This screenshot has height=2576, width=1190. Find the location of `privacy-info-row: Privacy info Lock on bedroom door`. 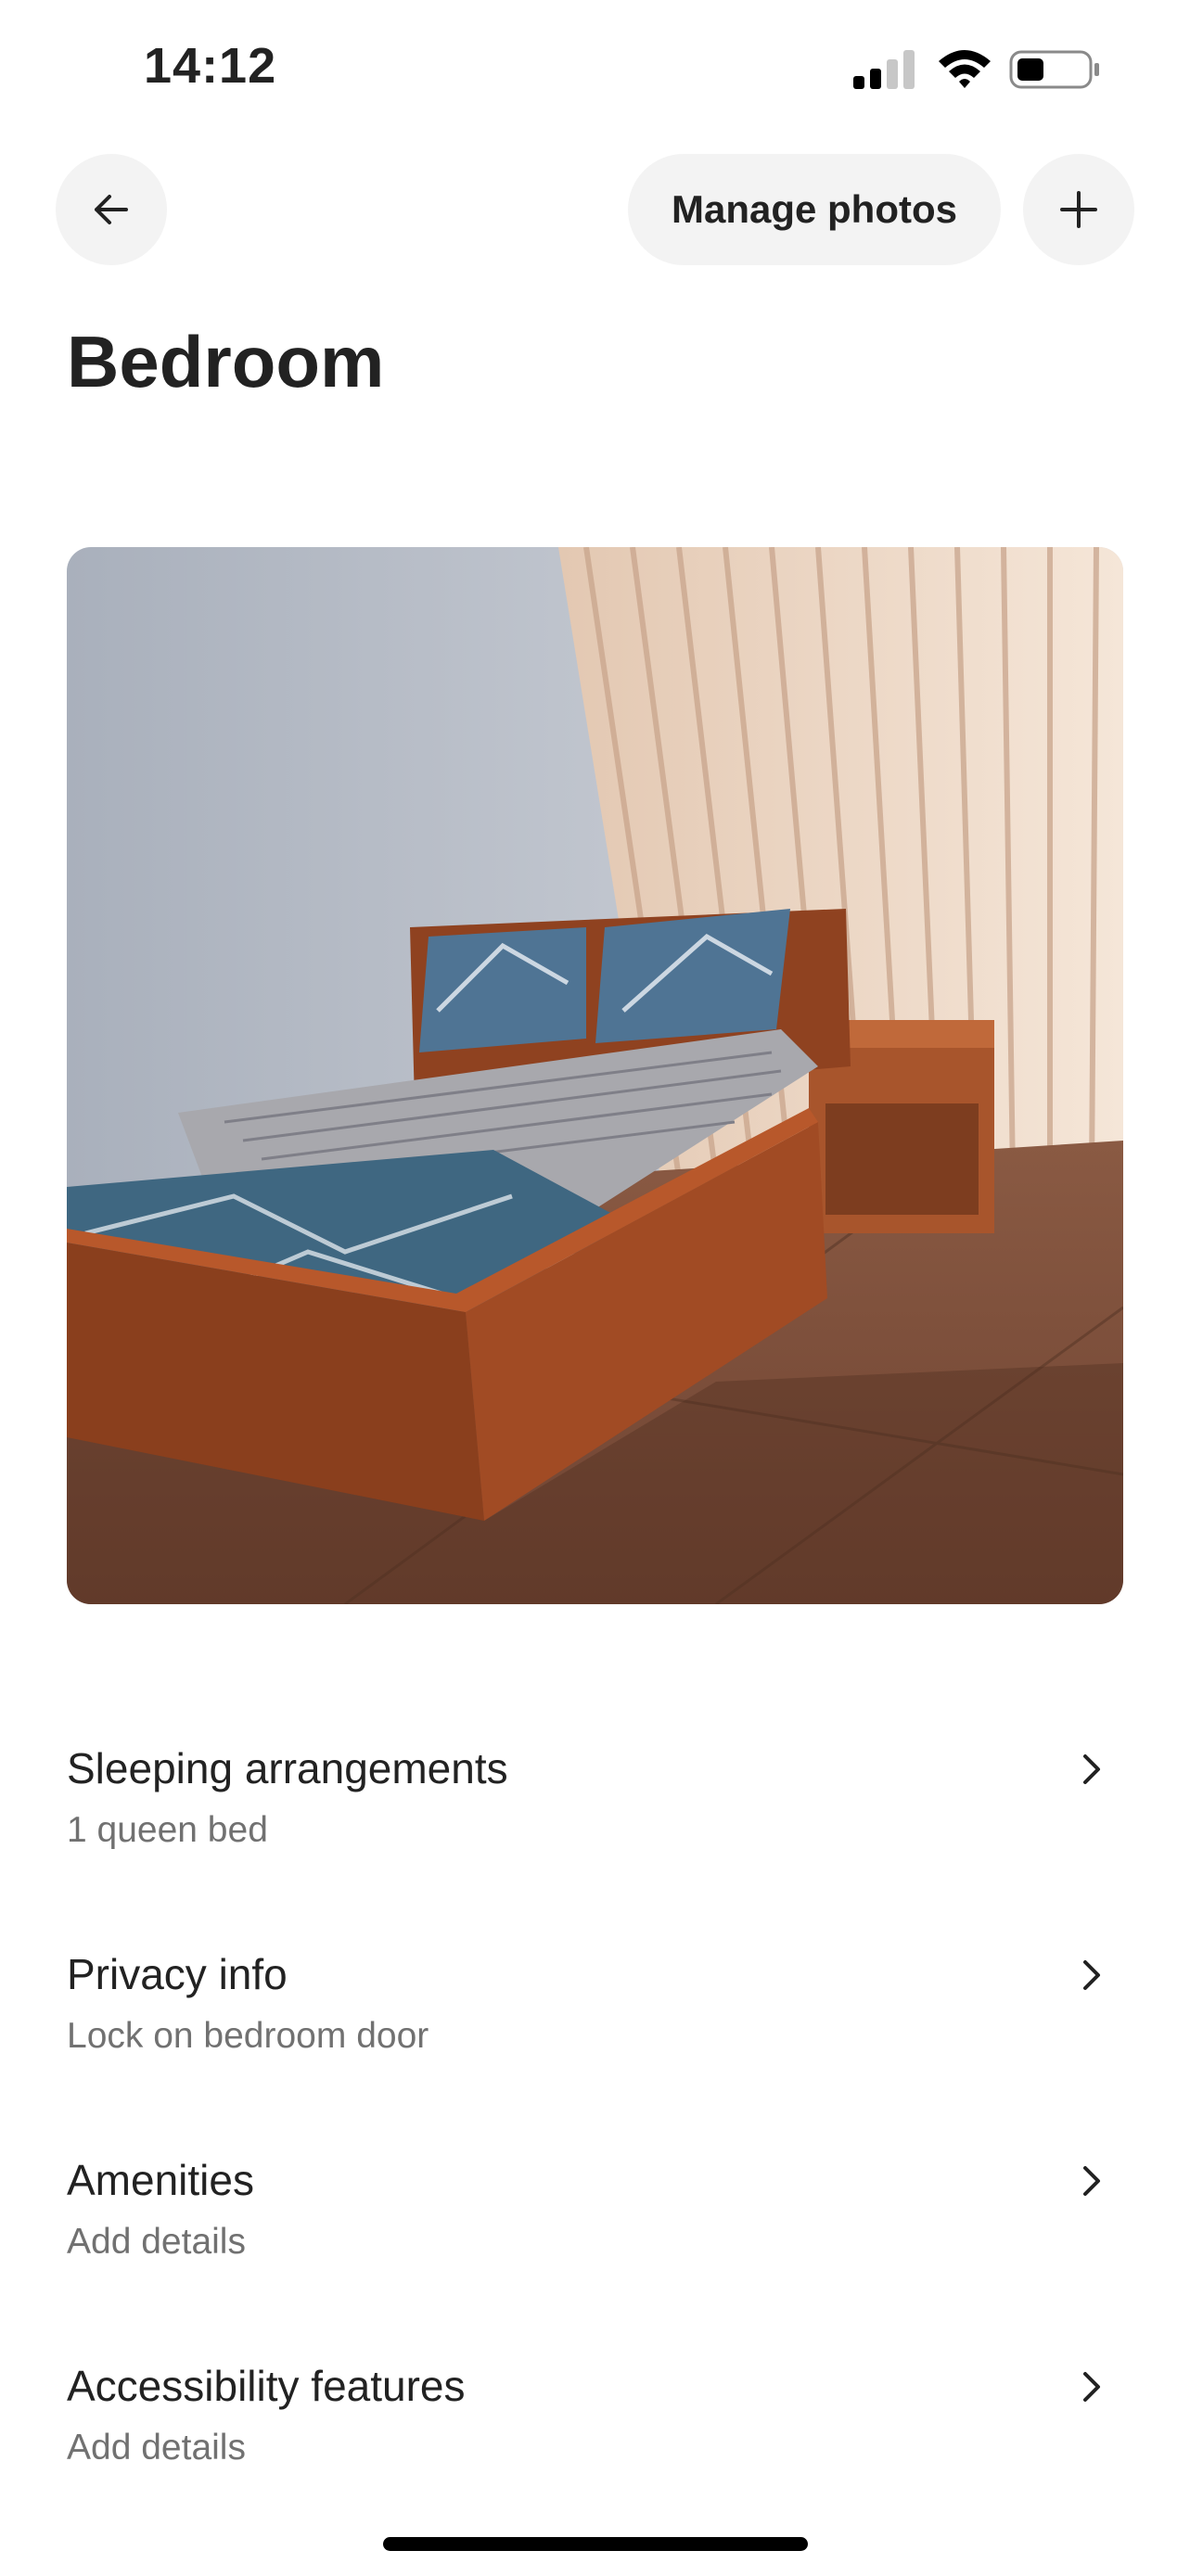

privacy-info-row: Privacy info Lock on bedroom door is located at coordinates (595, 2028).